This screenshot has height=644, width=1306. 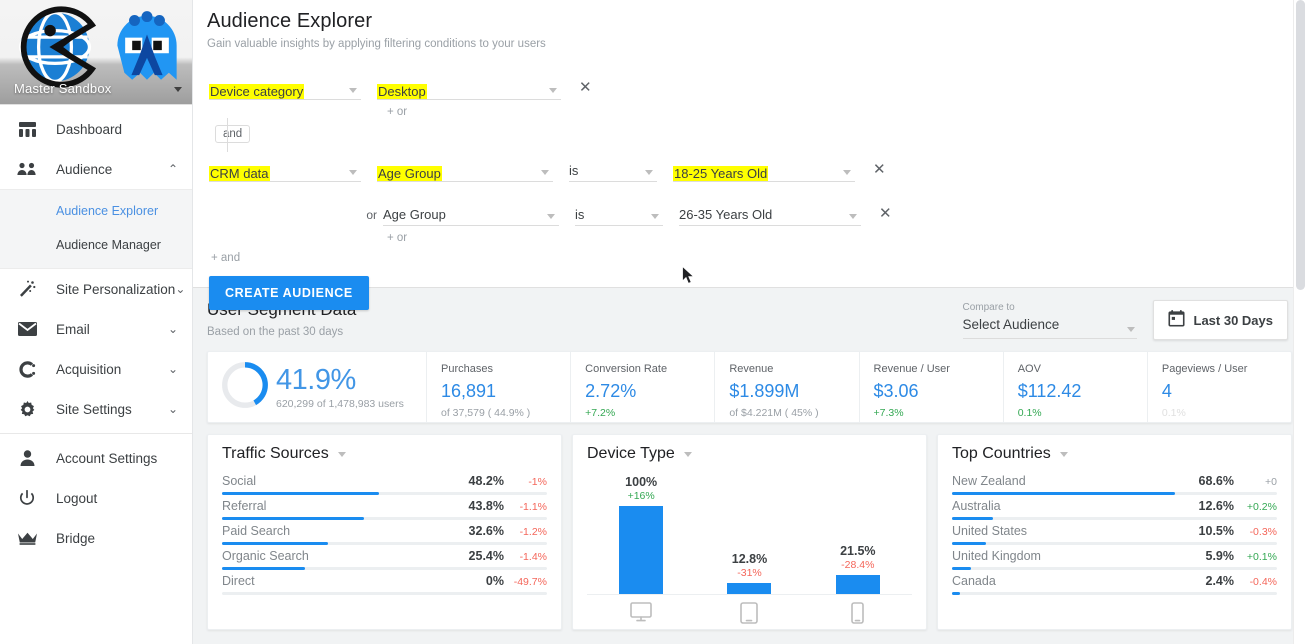 What do you see at coordinates (533, 557) in the screenshot?
I see `row-delta: -1.4%` at bounding box center [533, 557].